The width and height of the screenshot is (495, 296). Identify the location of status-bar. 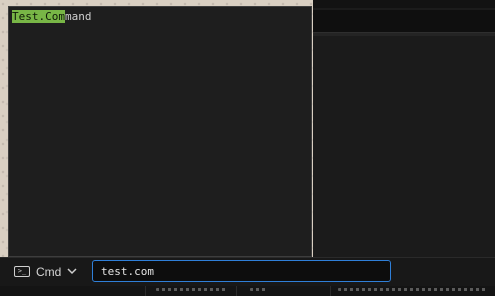
(247, 291).